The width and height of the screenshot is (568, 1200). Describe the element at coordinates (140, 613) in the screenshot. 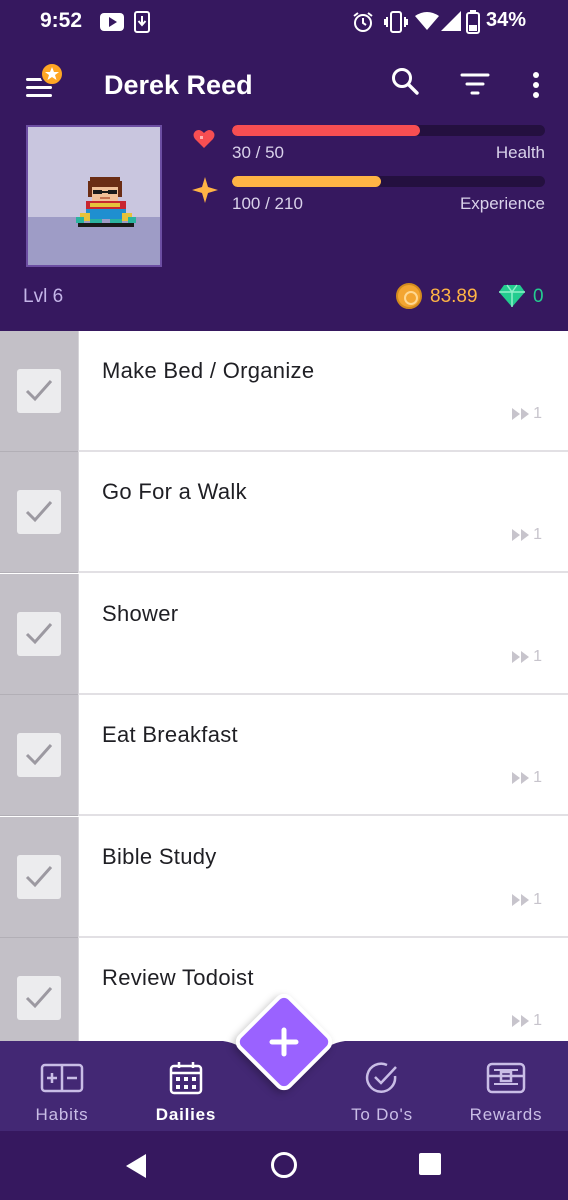

I see `task-title: Shower` at that location.